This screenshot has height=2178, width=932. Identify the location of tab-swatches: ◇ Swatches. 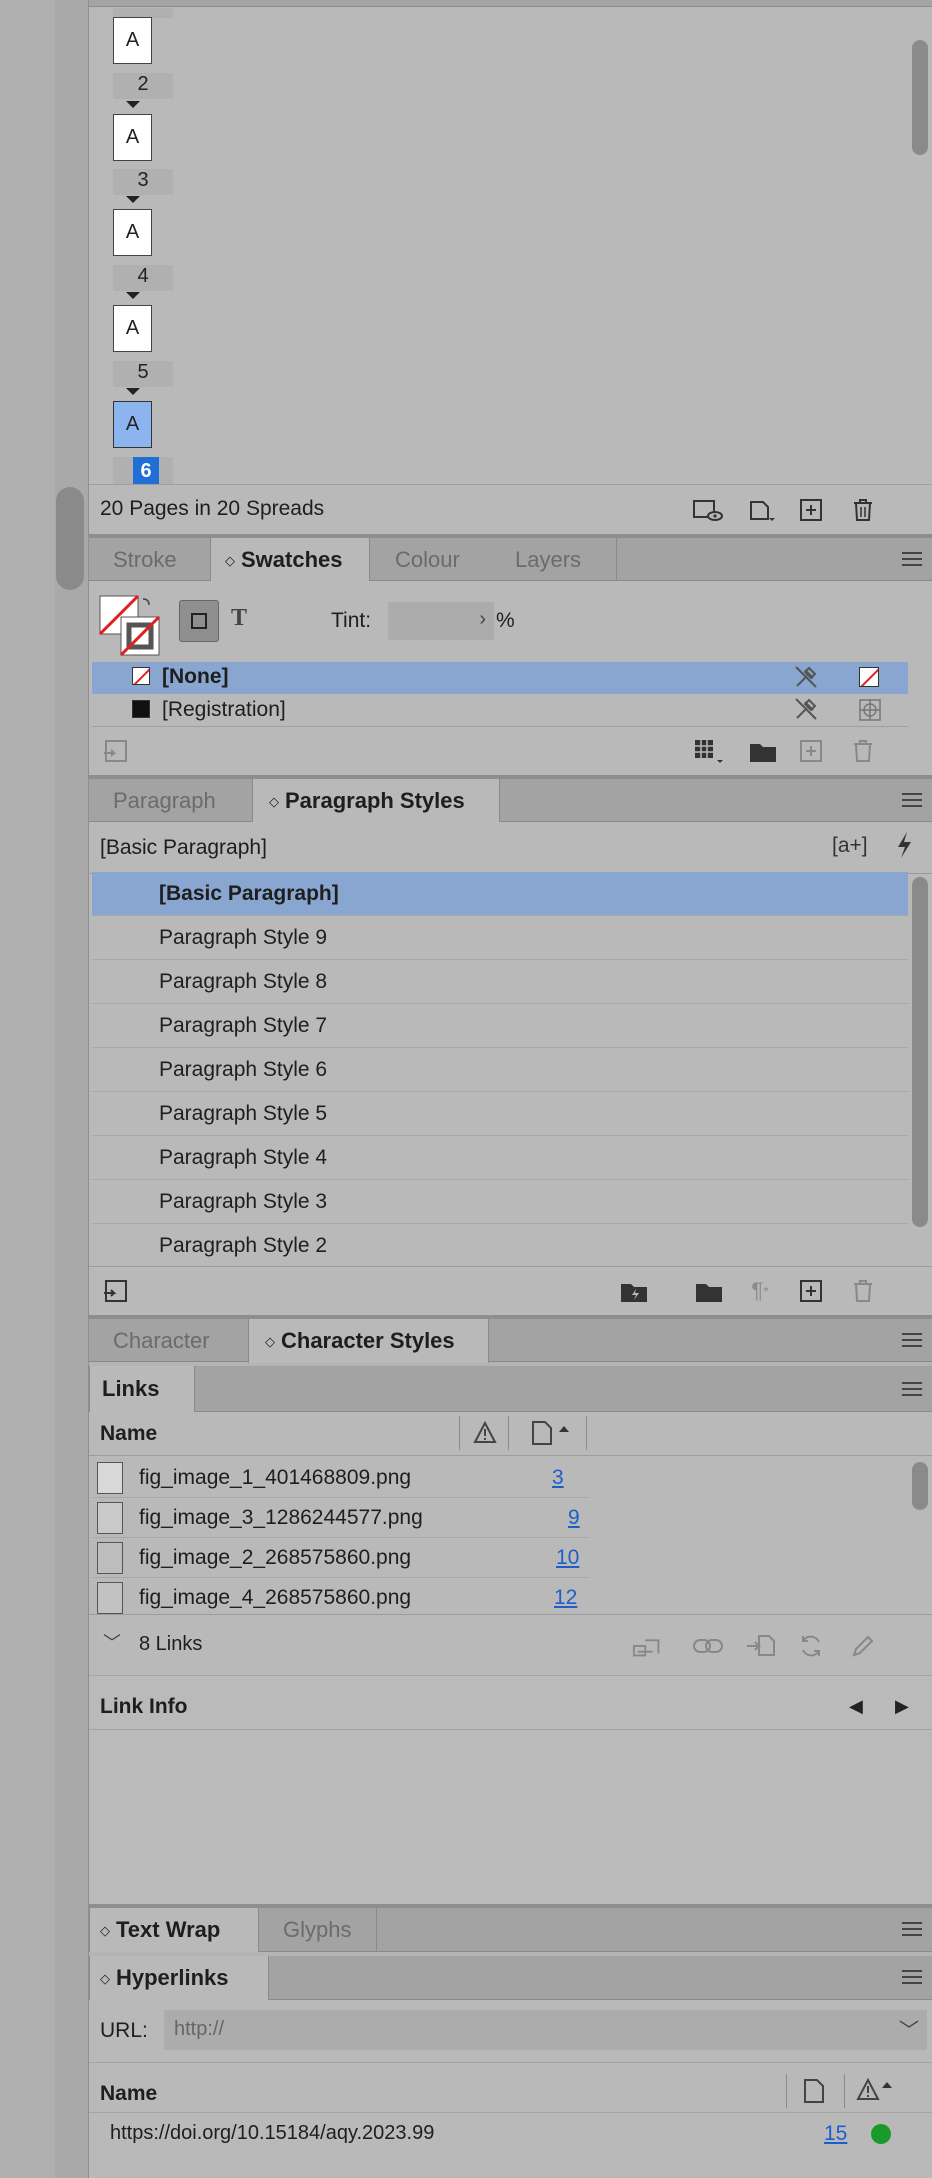
(290, 560).